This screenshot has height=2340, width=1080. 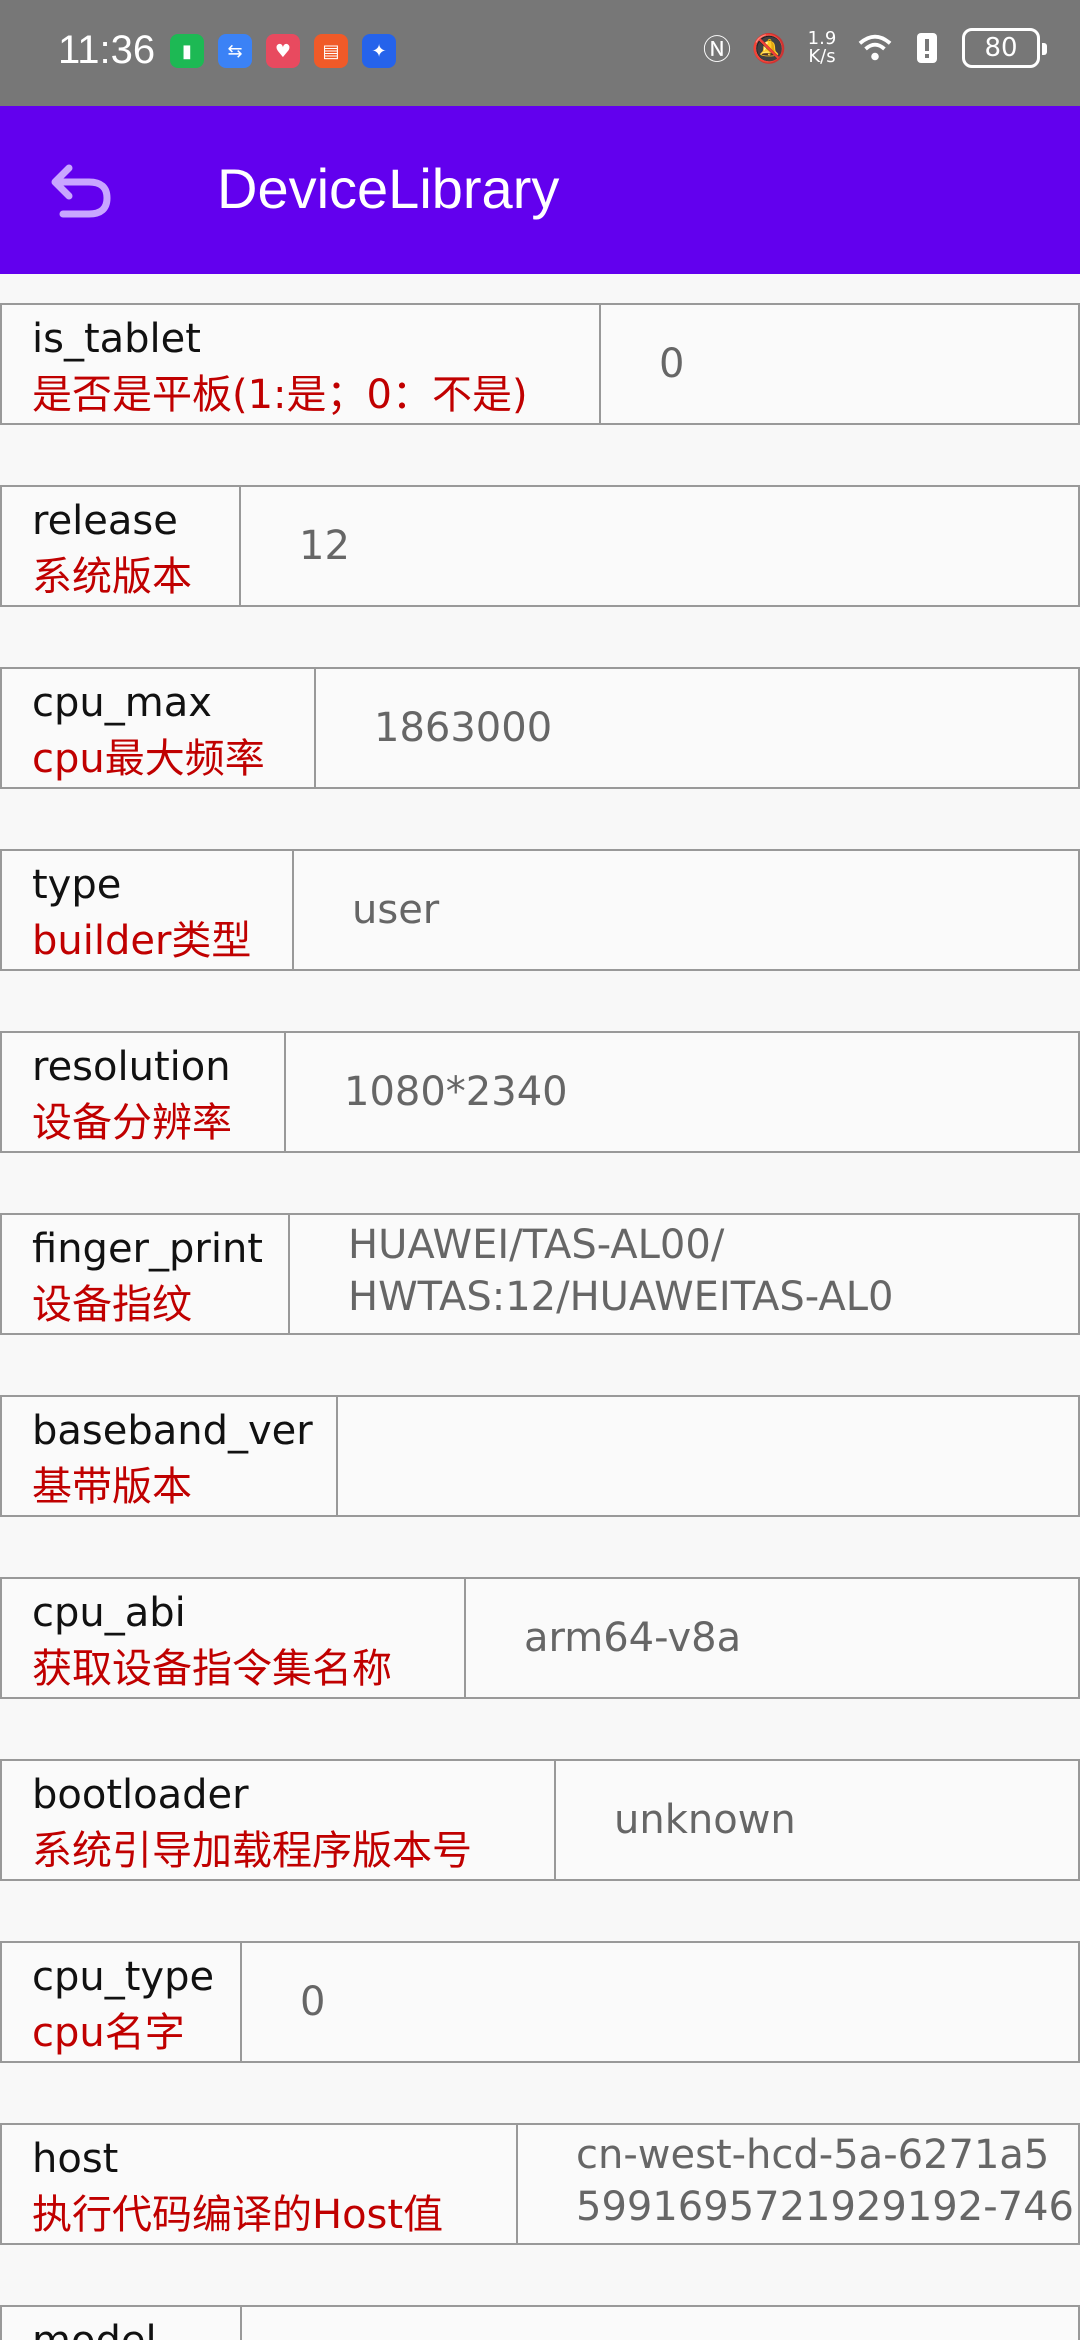 What do you see at coordinates (123, 1977) in the screenshot?
I see `row-key: cpu_type` at bounding box center [123, 1977].